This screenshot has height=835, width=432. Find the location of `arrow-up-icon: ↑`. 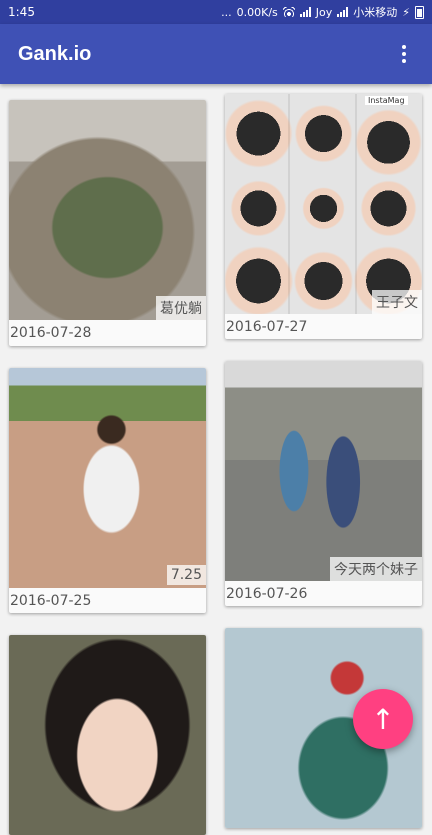

arrow-up-icon: ↑ is located at coordinates (383, 719).